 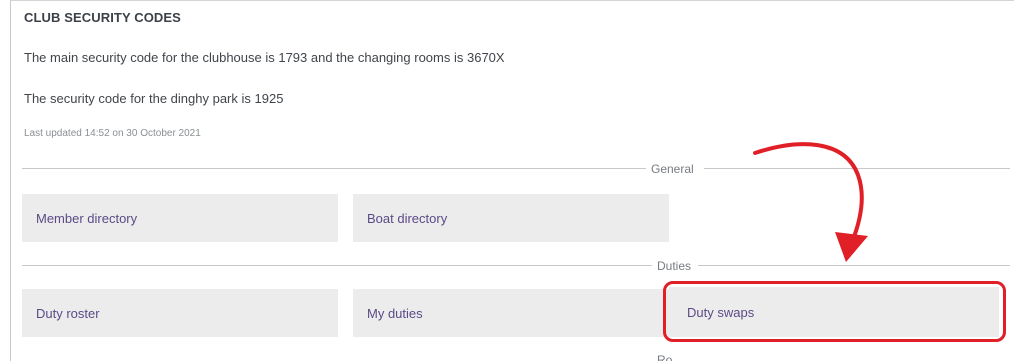 I want to click on boat-directory-label: Boat directory, so click(x=407, y=218).